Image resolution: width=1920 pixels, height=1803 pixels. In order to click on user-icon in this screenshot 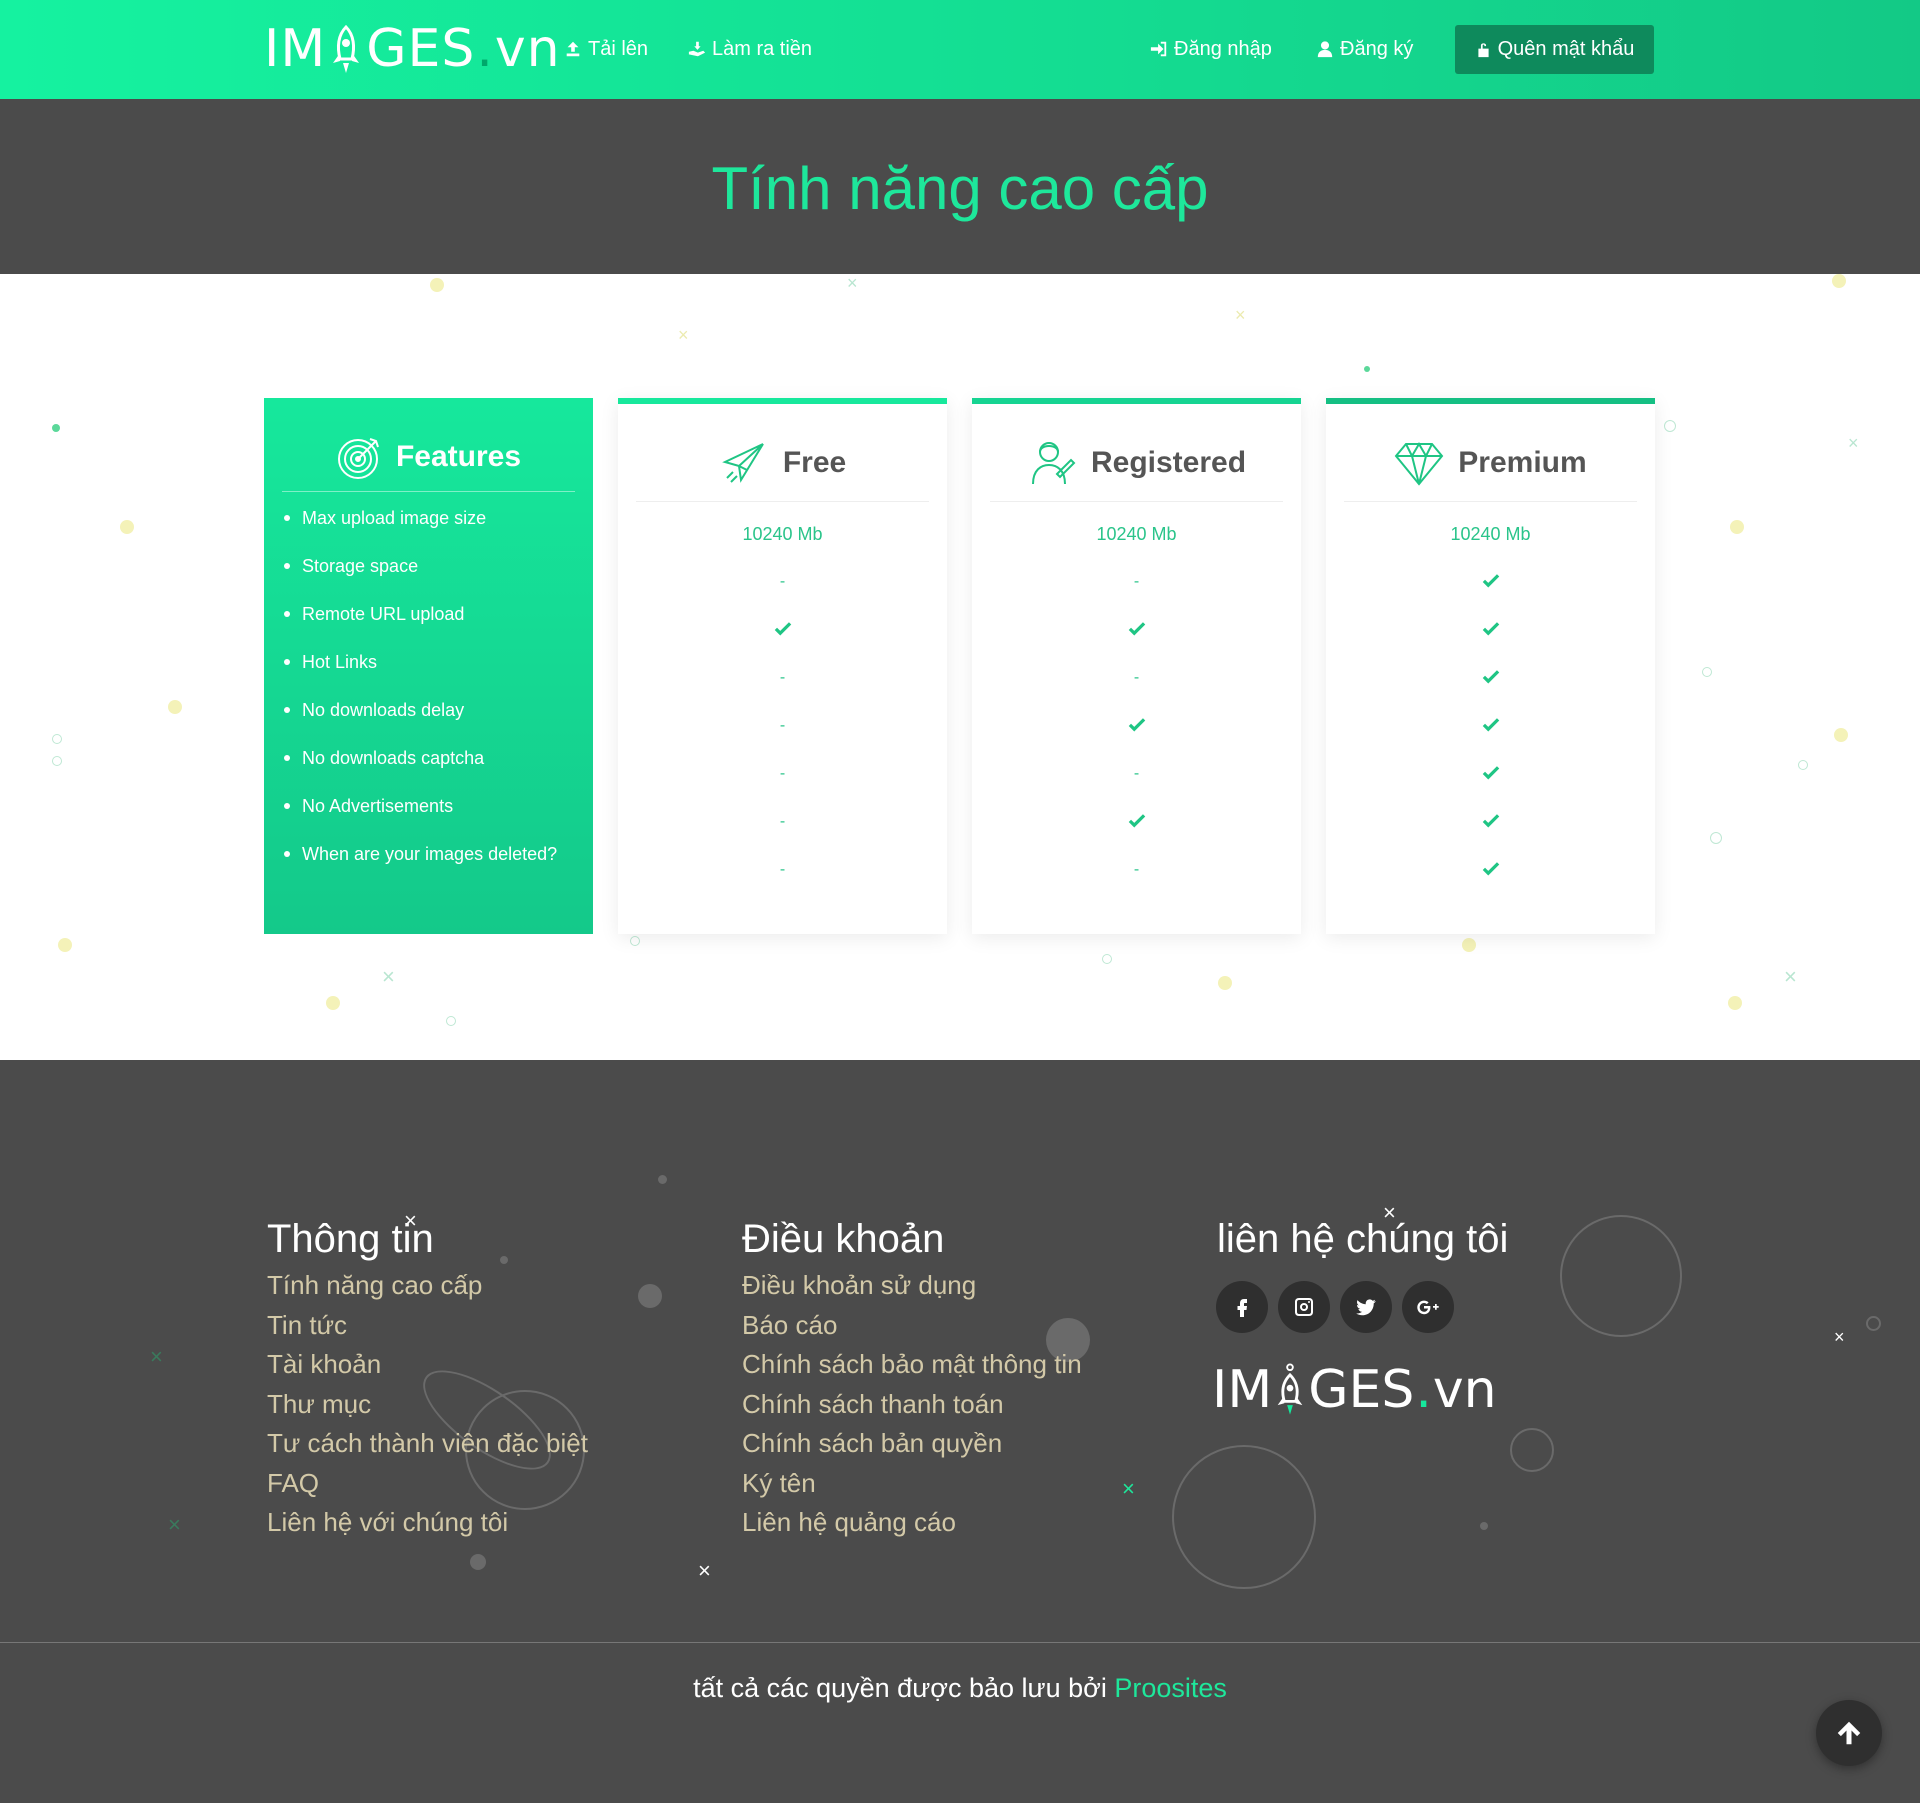, I will do `click(1325, 49)`.